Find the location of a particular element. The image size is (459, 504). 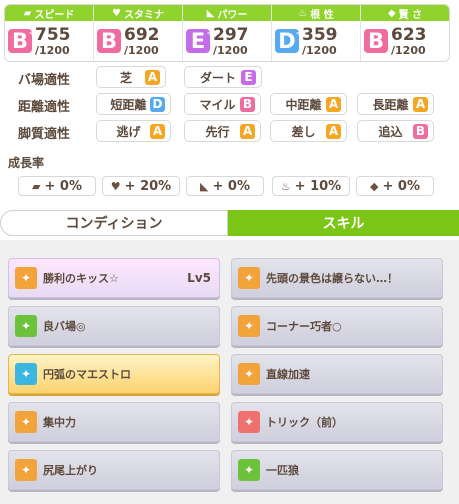

aptitude-label: 距離適性 is located at coordinates (44, 107).